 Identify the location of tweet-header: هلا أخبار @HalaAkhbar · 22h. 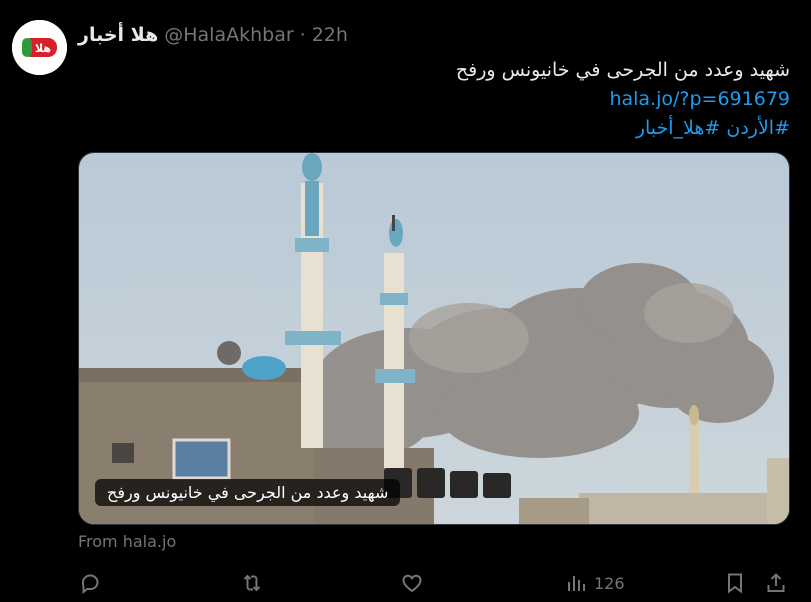
(213, 35).